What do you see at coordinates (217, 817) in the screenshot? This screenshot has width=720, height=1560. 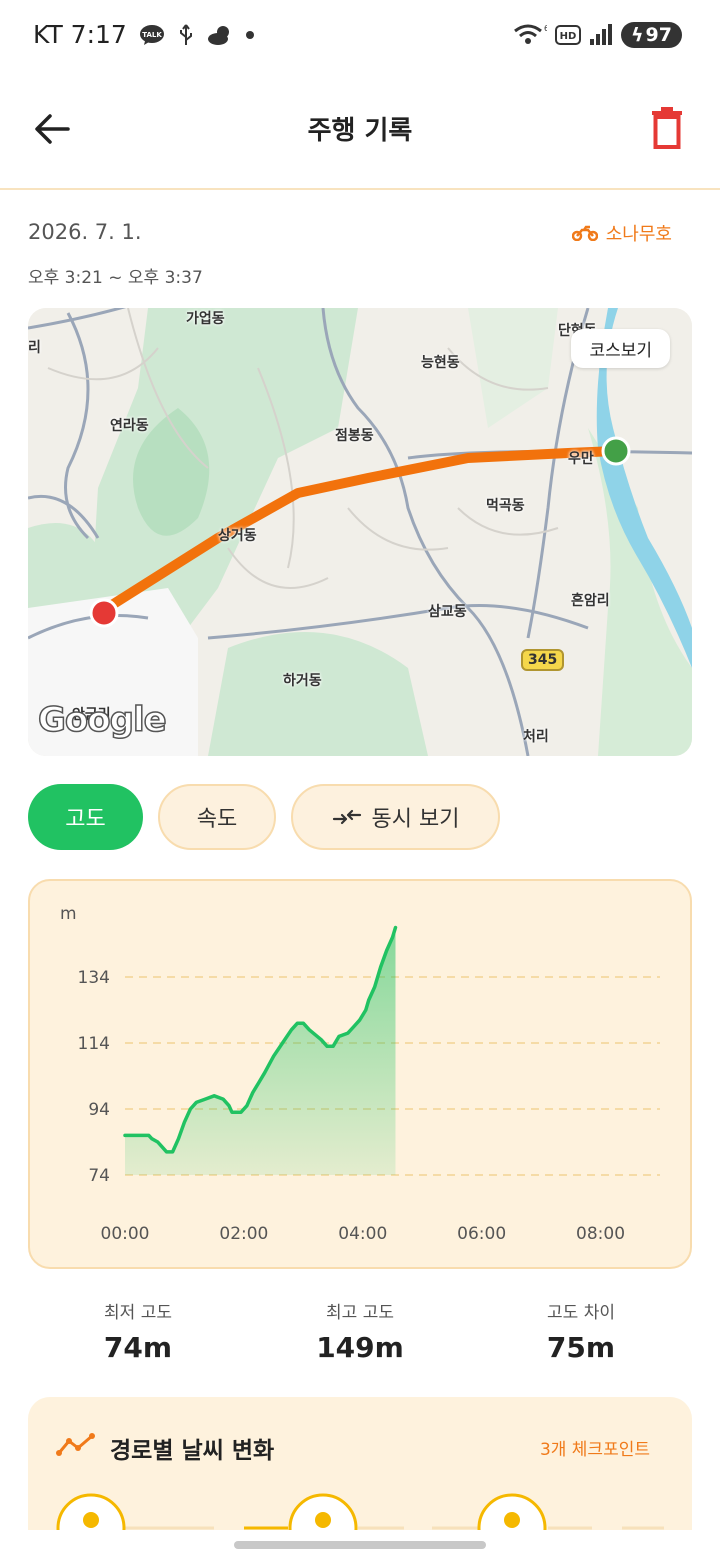 I see `tab-speed: 속도` at bounding box center [217, 817].